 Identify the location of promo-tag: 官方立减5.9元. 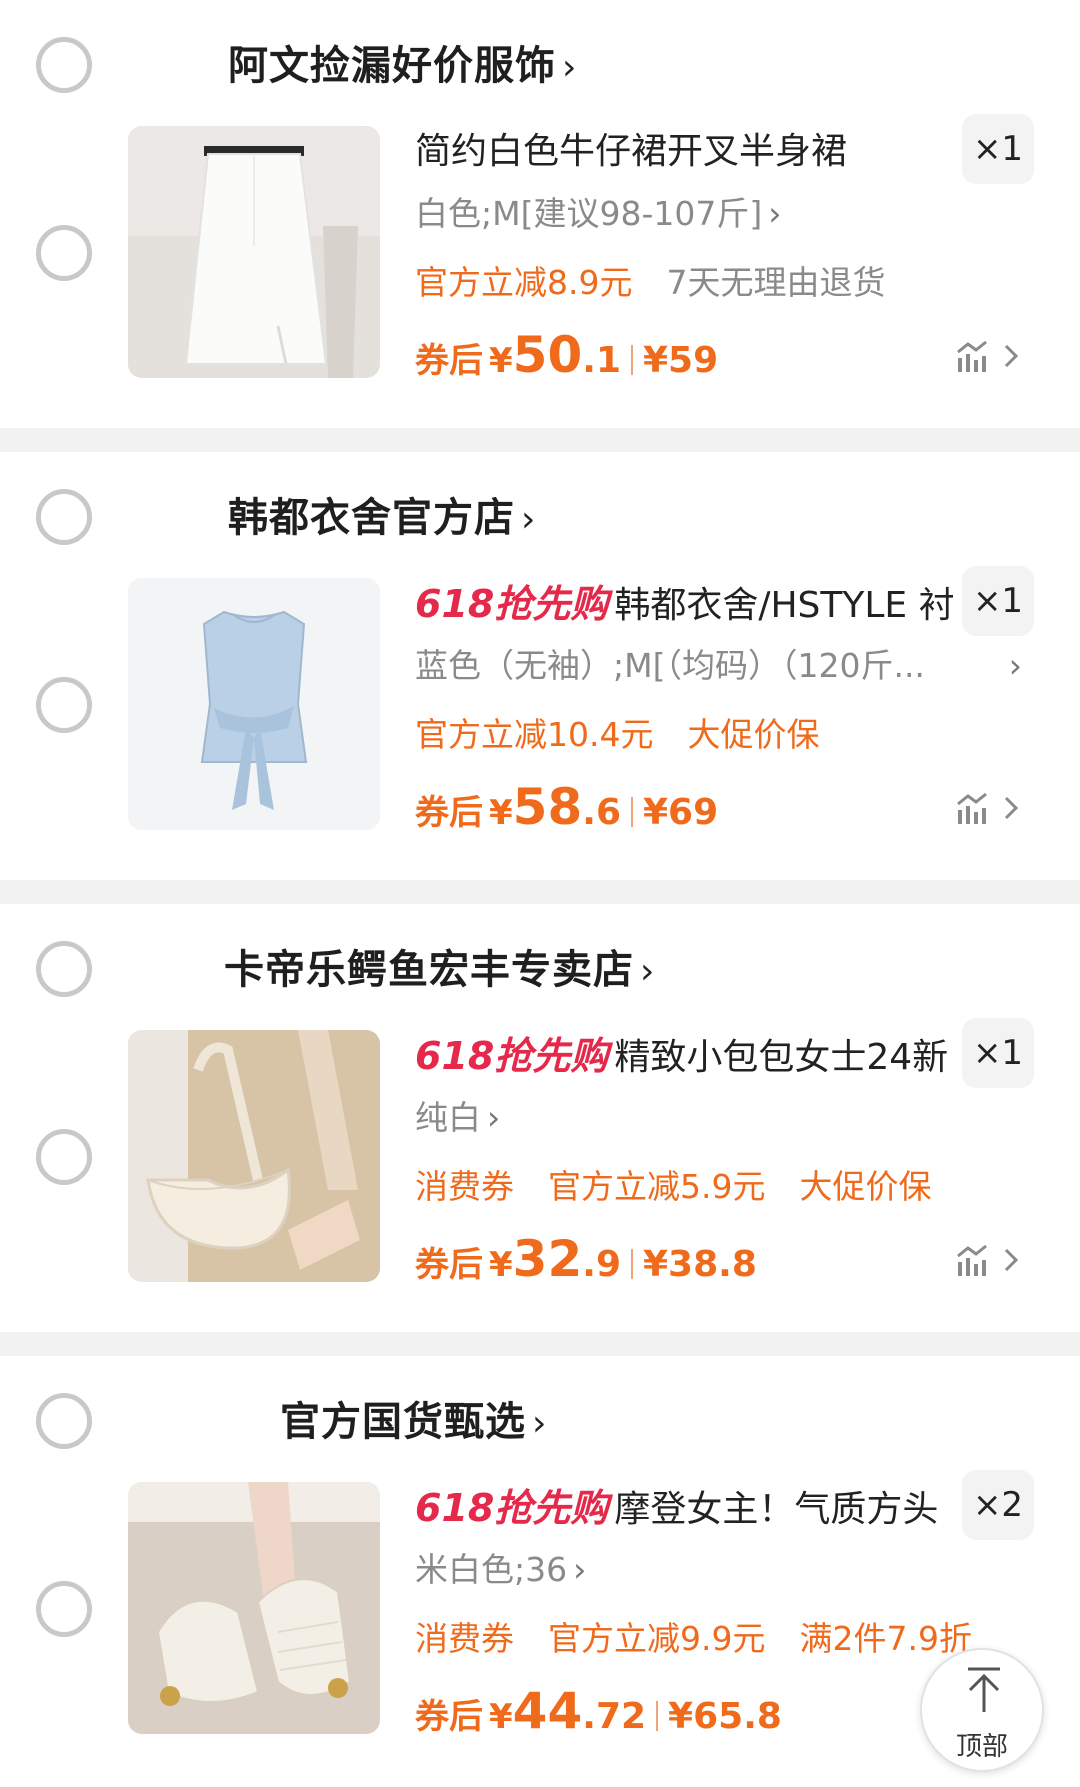
(657, 1186).